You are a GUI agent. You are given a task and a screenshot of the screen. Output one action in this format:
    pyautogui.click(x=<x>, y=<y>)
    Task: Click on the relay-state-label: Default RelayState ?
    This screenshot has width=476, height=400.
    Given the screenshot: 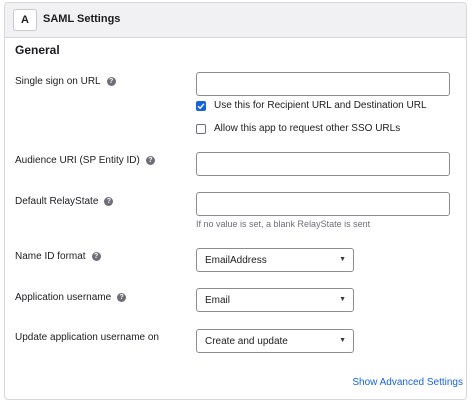 What is the action you would take?
    pyautogui.click(x=64, y=201)
    